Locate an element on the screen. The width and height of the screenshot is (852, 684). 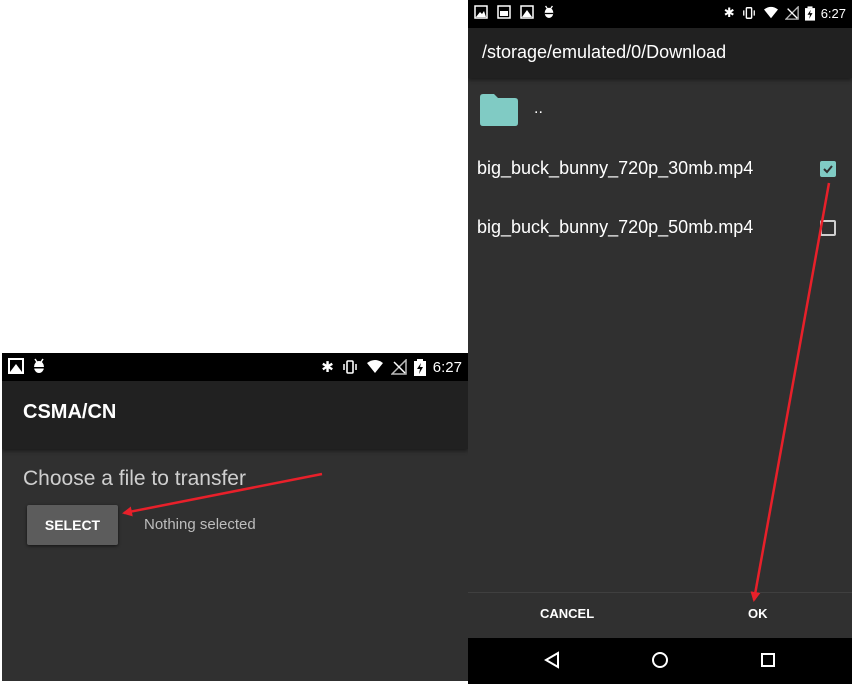
path-title: /storage/emulated/0/Download is located at coordinates (604, 52).